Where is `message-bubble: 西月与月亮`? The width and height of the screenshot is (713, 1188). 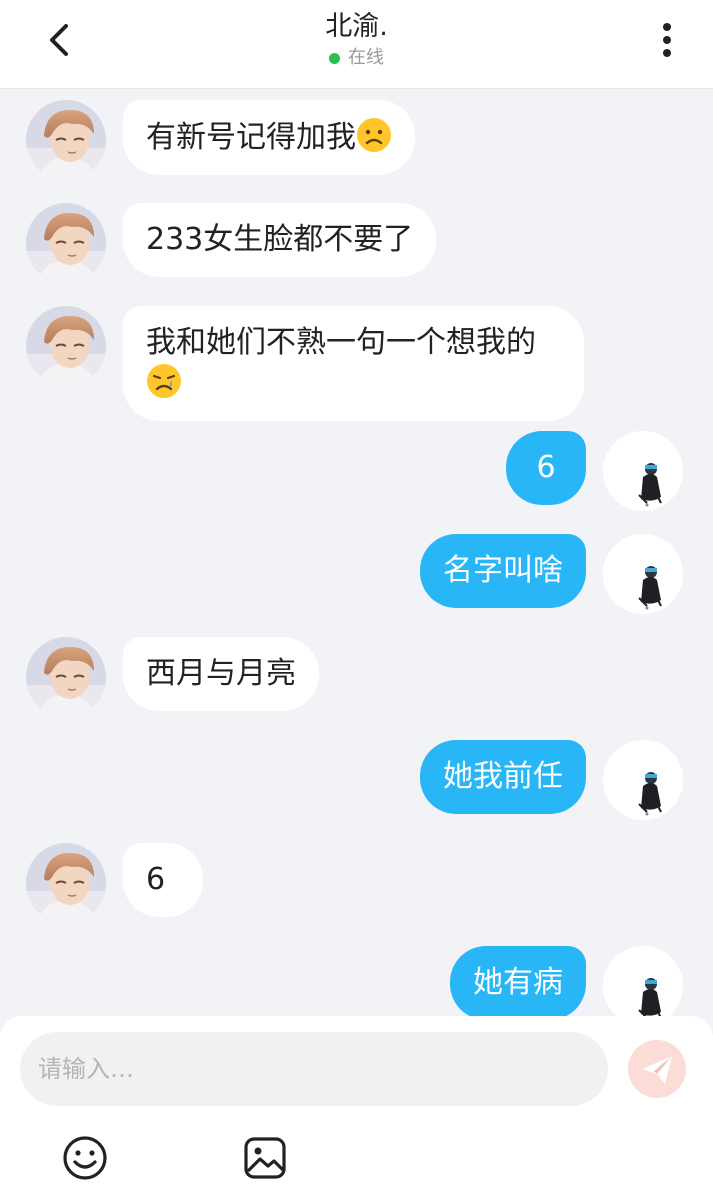
message-bubble: 西月与月亮 is located at coordinates (221, 674).